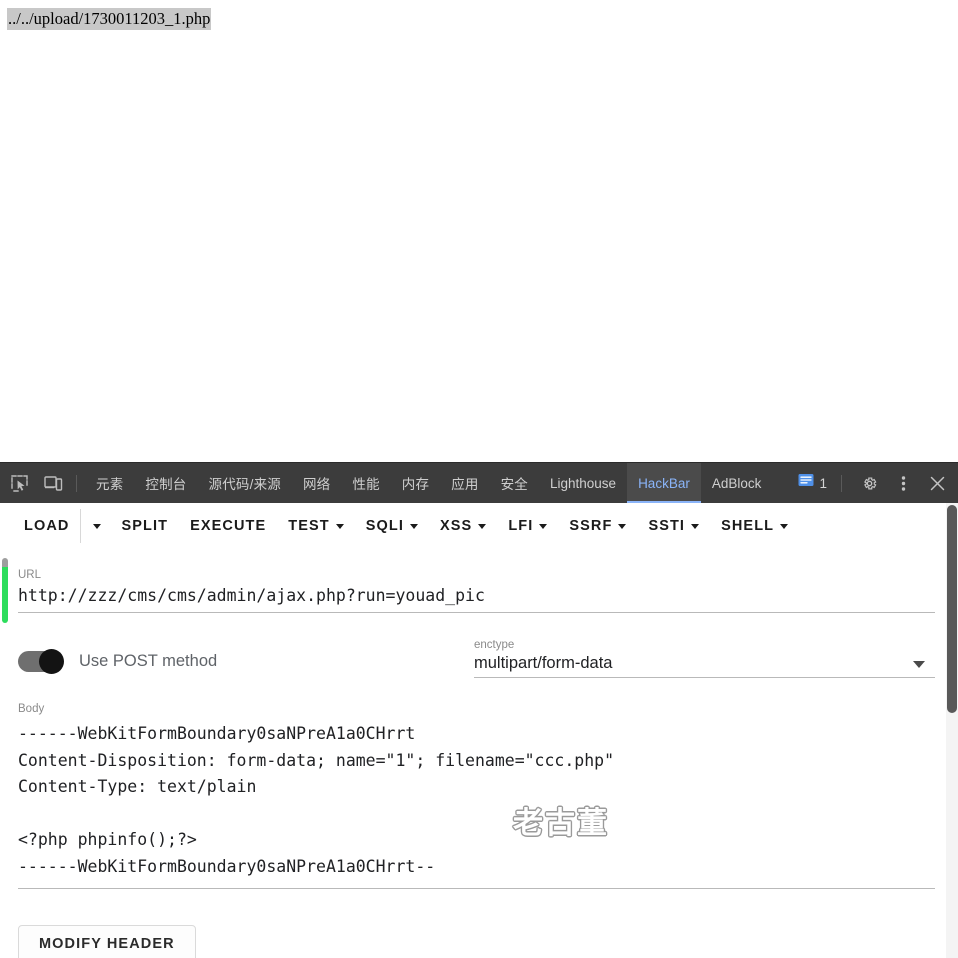 This screenshot has height=958, width=958. Describe the element at coordinates (952, 609) in the screenshot. I see `panel-scrollbar-thumb` at that location.